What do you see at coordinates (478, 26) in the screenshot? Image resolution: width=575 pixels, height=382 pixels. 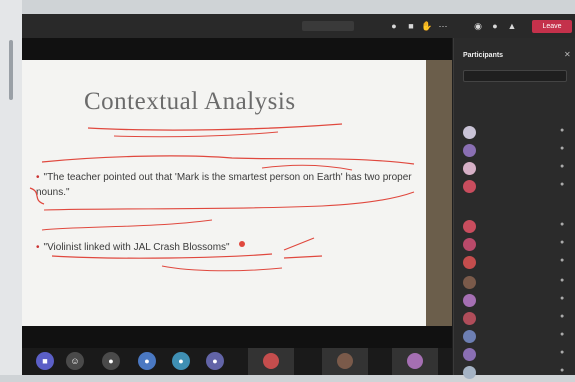 I see `camera-icon: ◉` at bounding box center [478, 26].